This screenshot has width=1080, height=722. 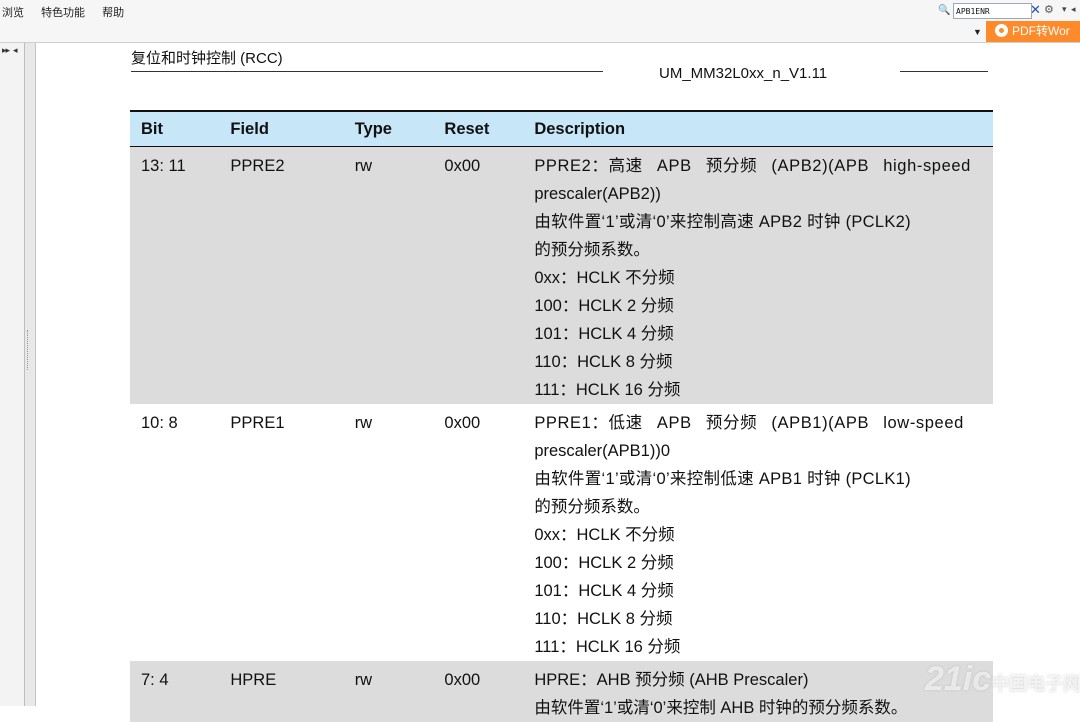 What do you see at coordinates (763, 128) in the screenshot?
I see `col-description: Description` at bounding box center [763, 128].